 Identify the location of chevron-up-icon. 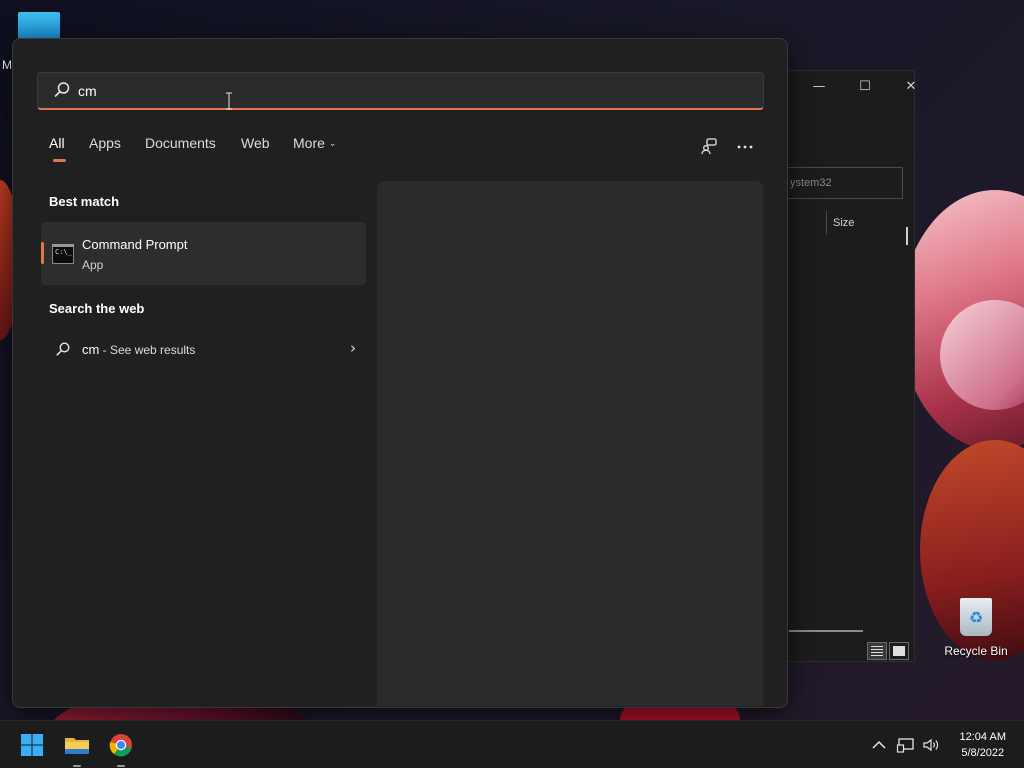
(879, 745).